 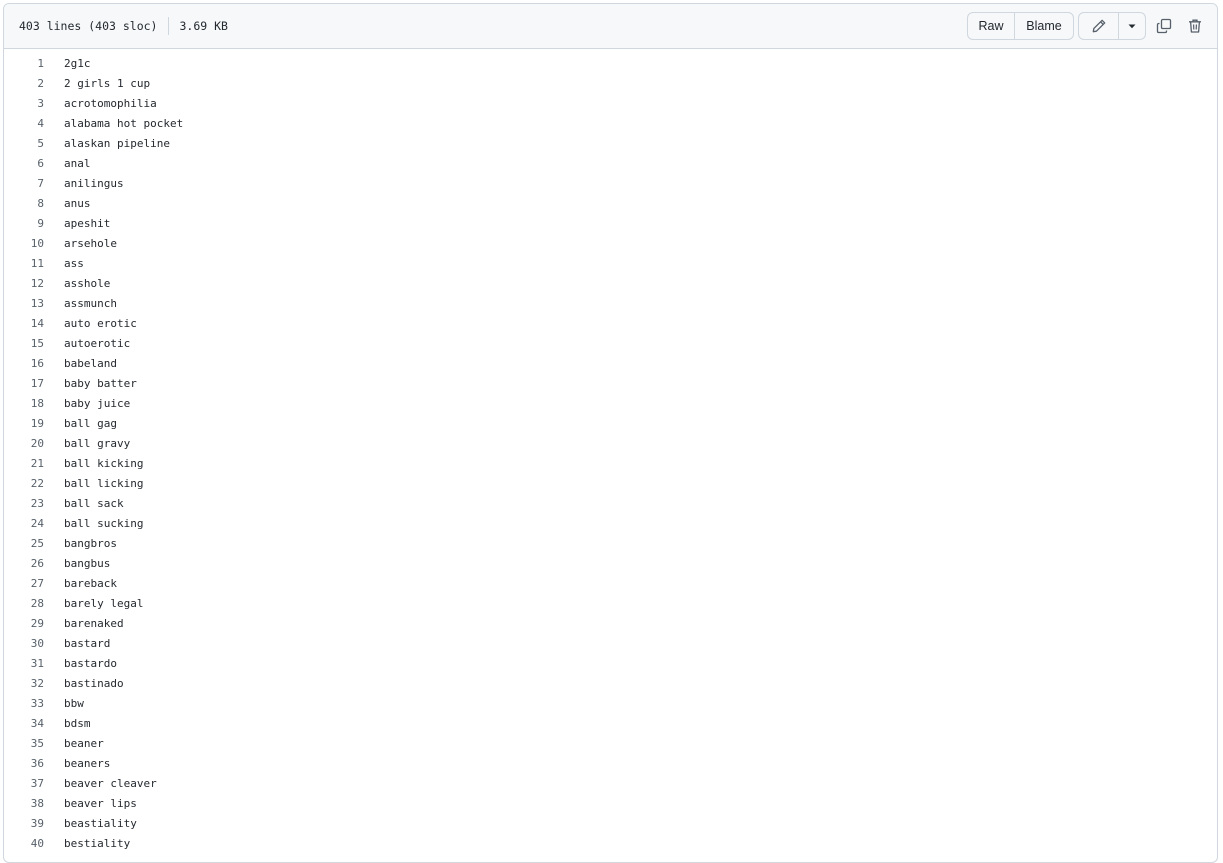 I want to click on line-text: bareback, so click(x=90, y=583).